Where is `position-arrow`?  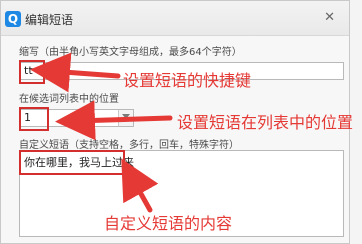
position-arrow is located at coordinates (114, 120).